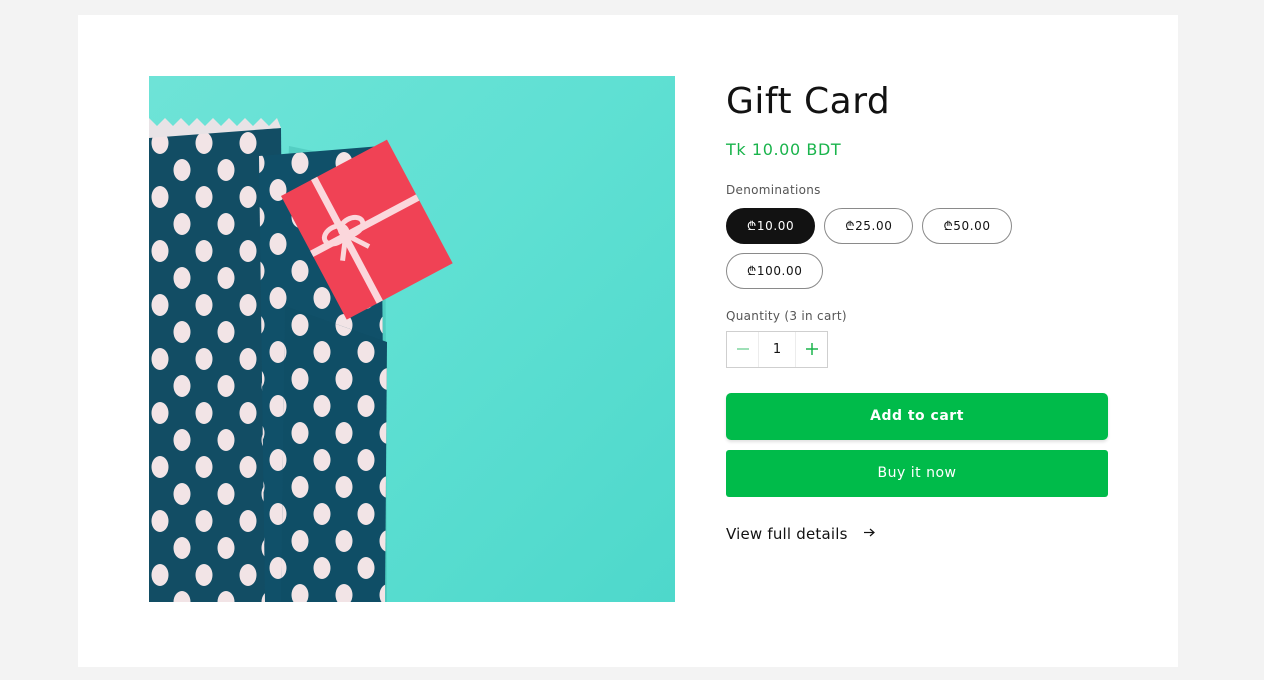  I want to click on quantity-label: Quantity (3 in cart), so click(786, 315).